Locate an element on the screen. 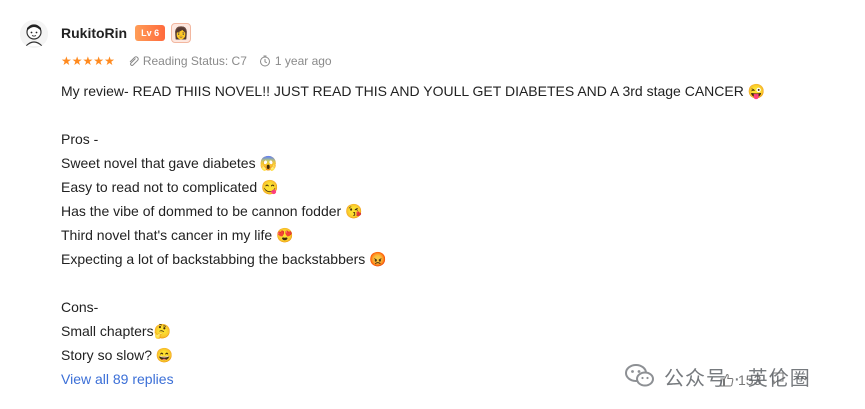  avatar-icon is located at coordinates (34, 34).